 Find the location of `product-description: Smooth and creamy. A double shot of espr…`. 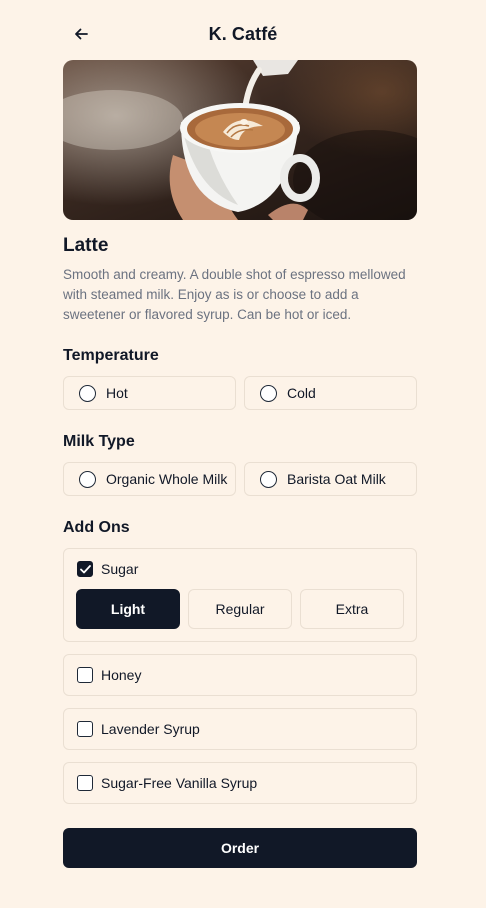

product-description: Smooth and creamy. A double shot of espr… is located at coordinates (234, 294).